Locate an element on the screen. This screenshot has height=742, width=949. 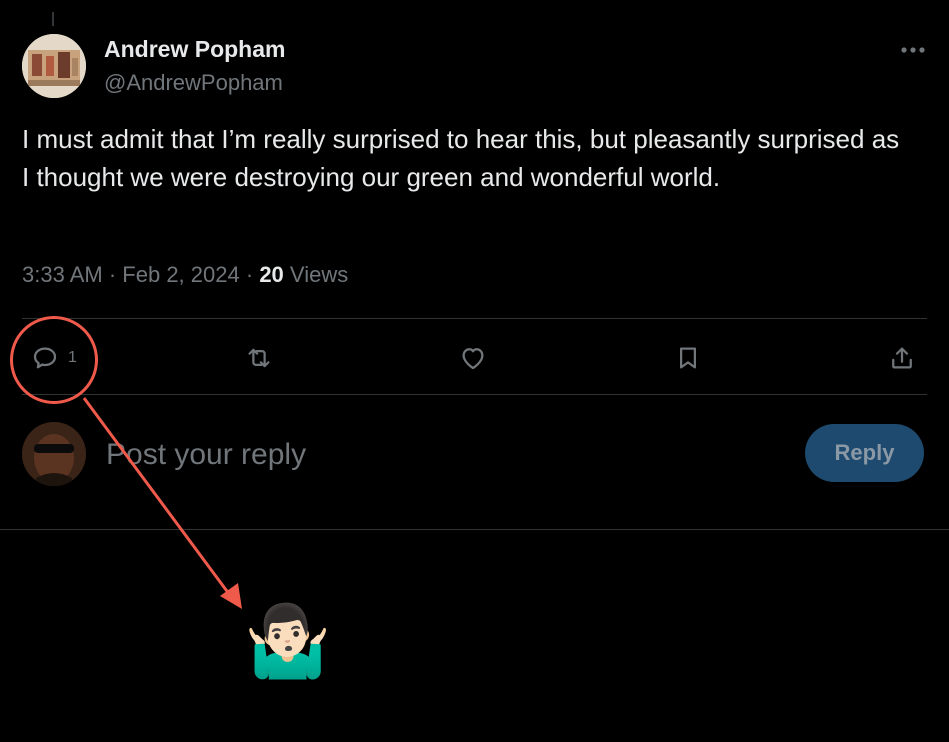
heart-icon is located at coordinates (473, 359).